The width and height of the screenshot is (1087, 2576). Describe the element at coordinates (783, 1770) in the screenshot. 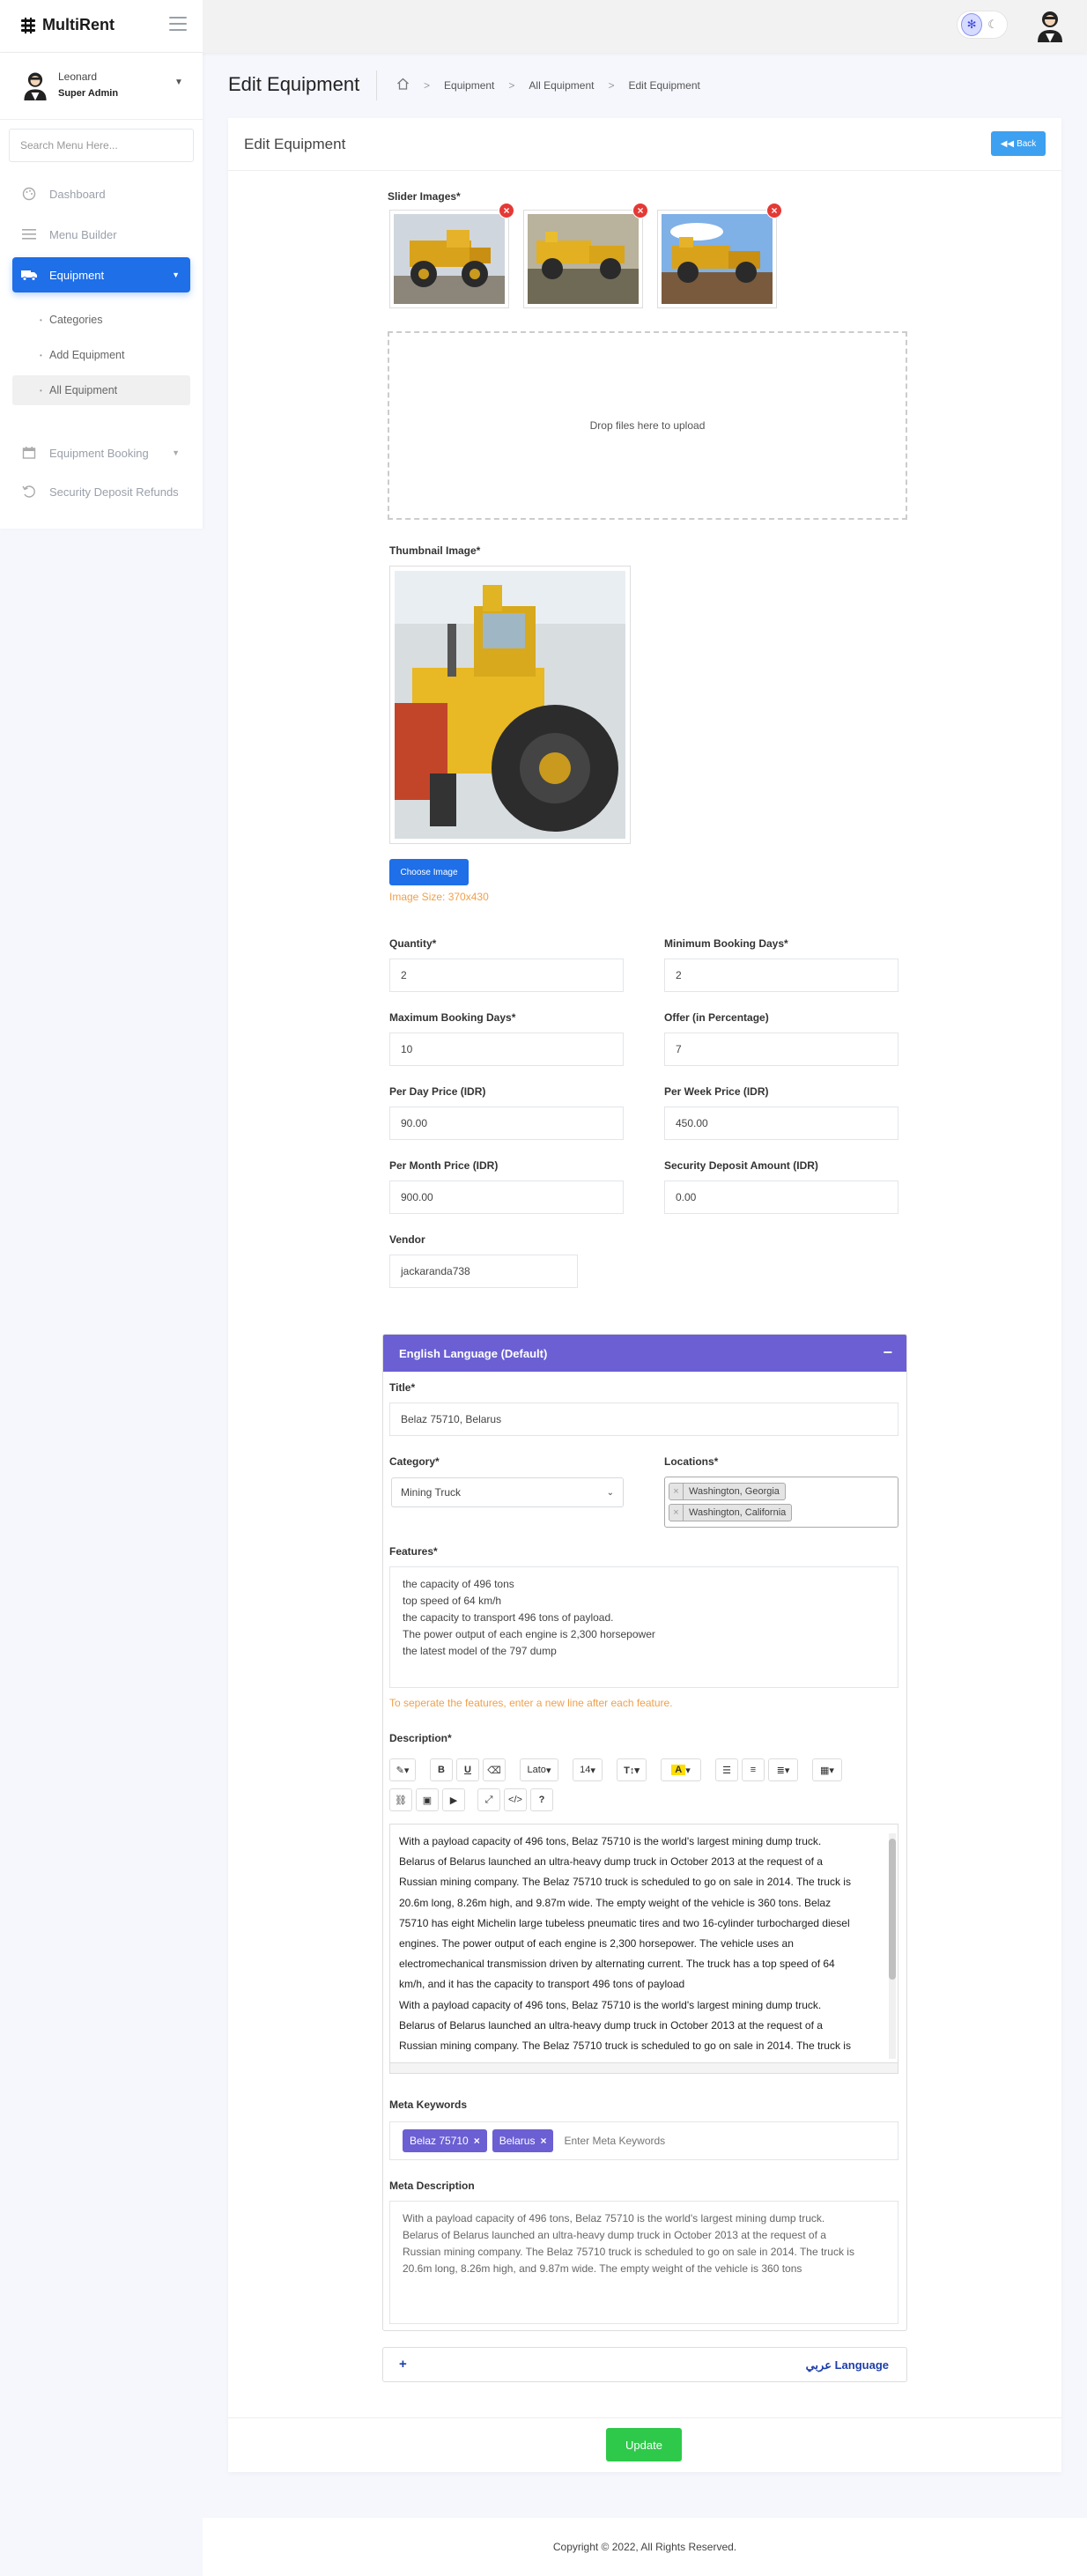

I see `align-dropdown-icon: ≣▾` at that location.